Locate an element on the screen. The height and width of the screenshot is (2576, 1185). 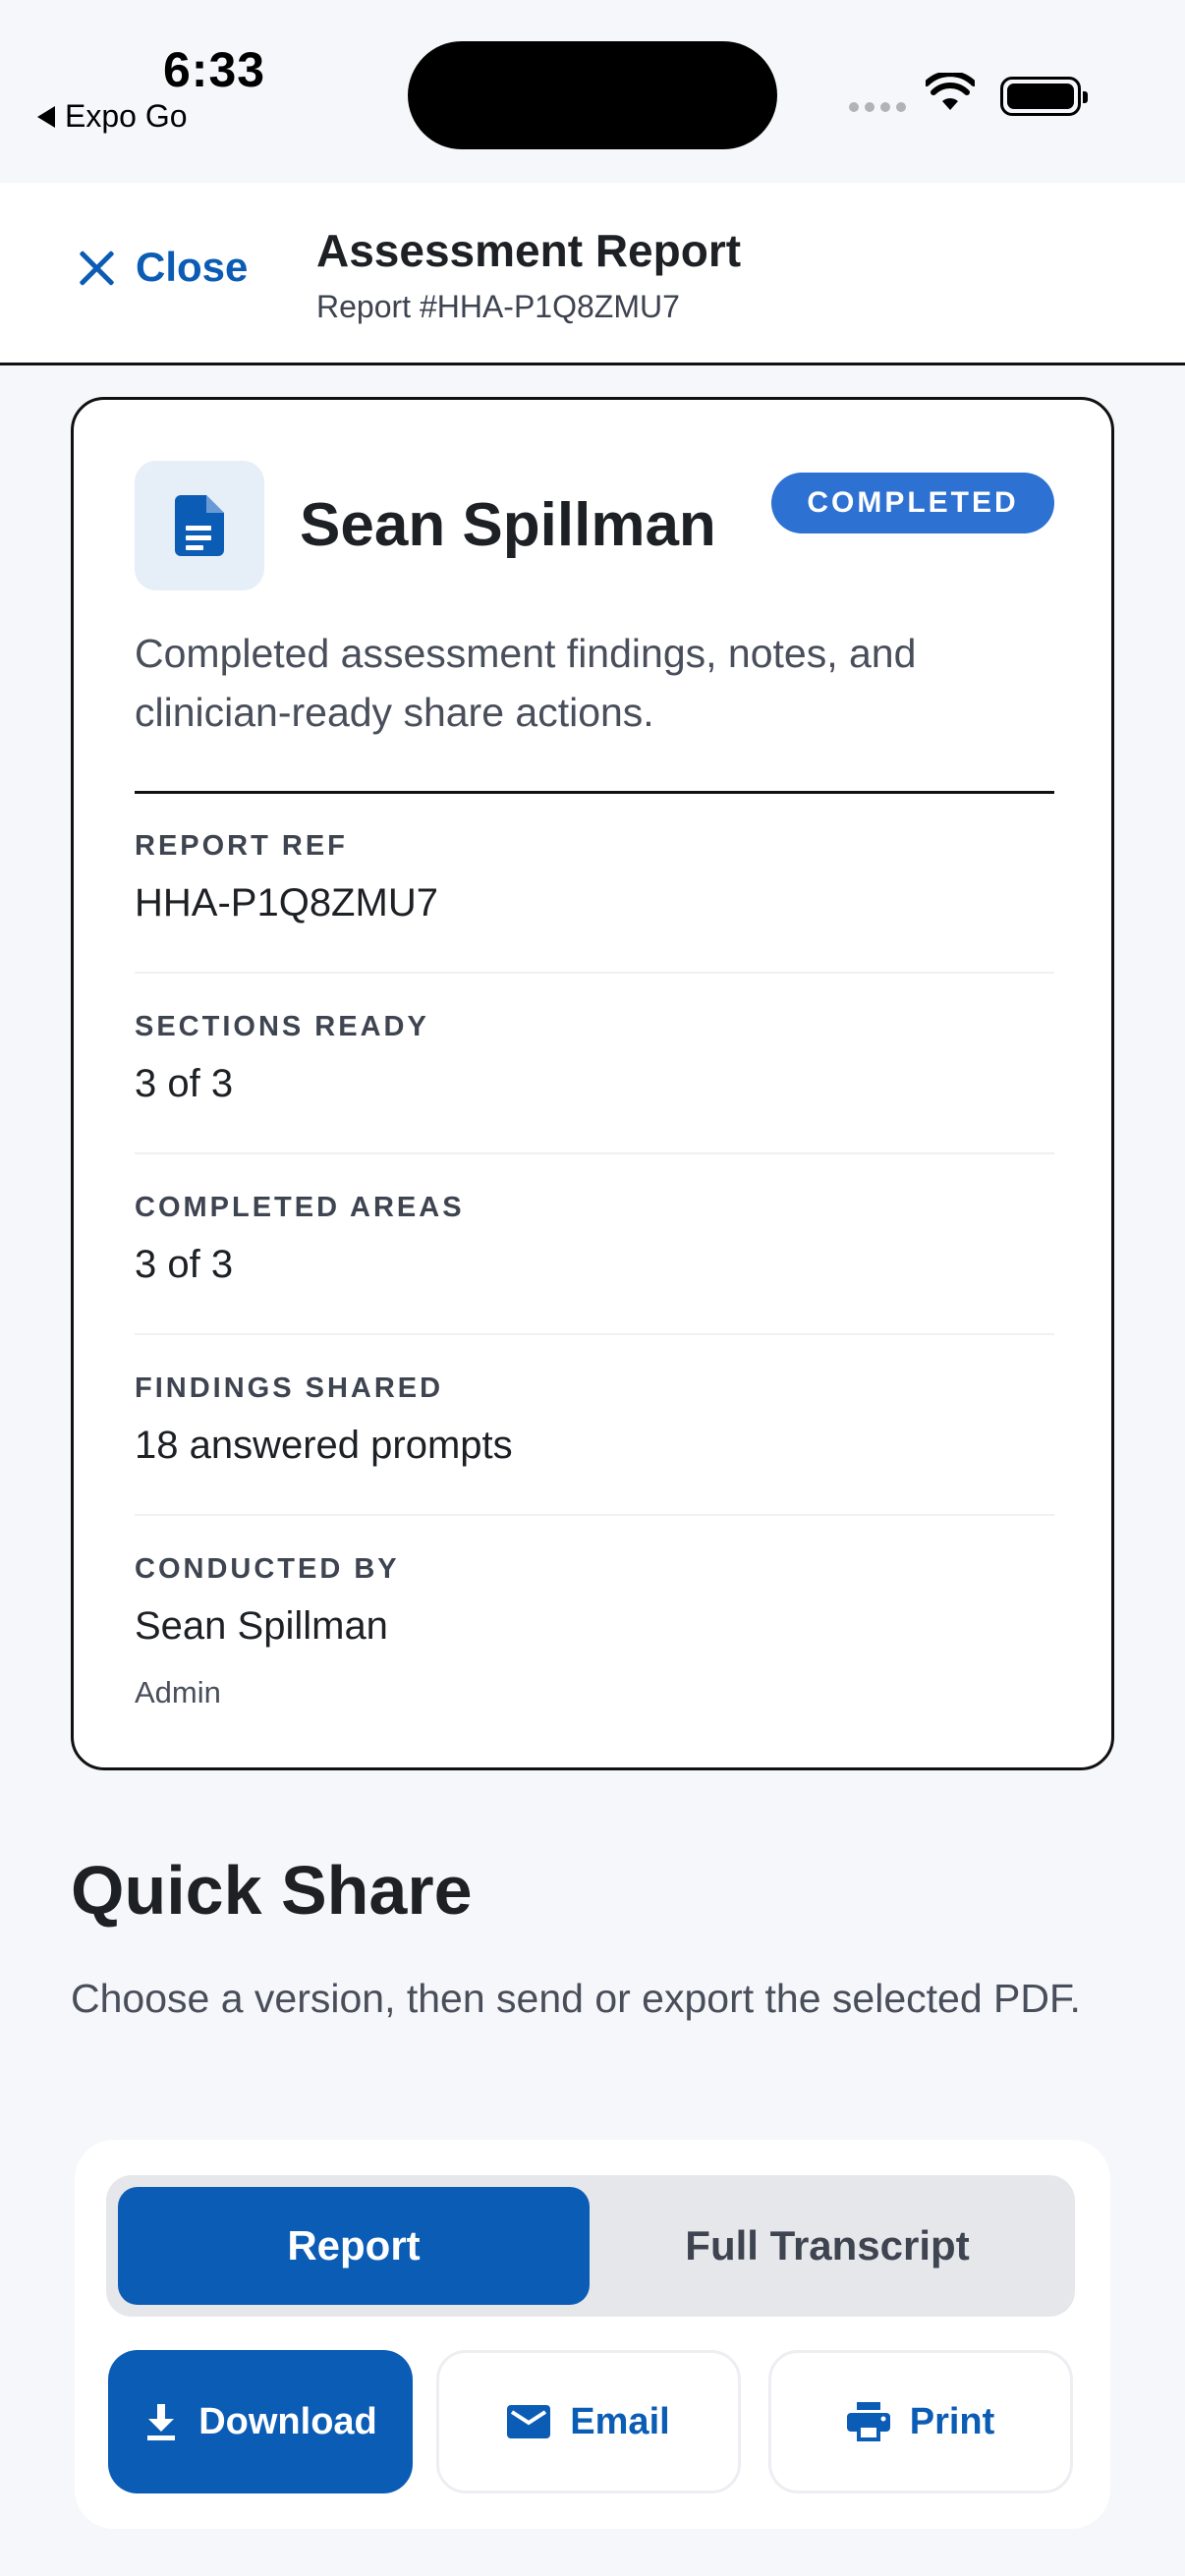
status-badge: COMPLETED is located at coordinates (912, 503).